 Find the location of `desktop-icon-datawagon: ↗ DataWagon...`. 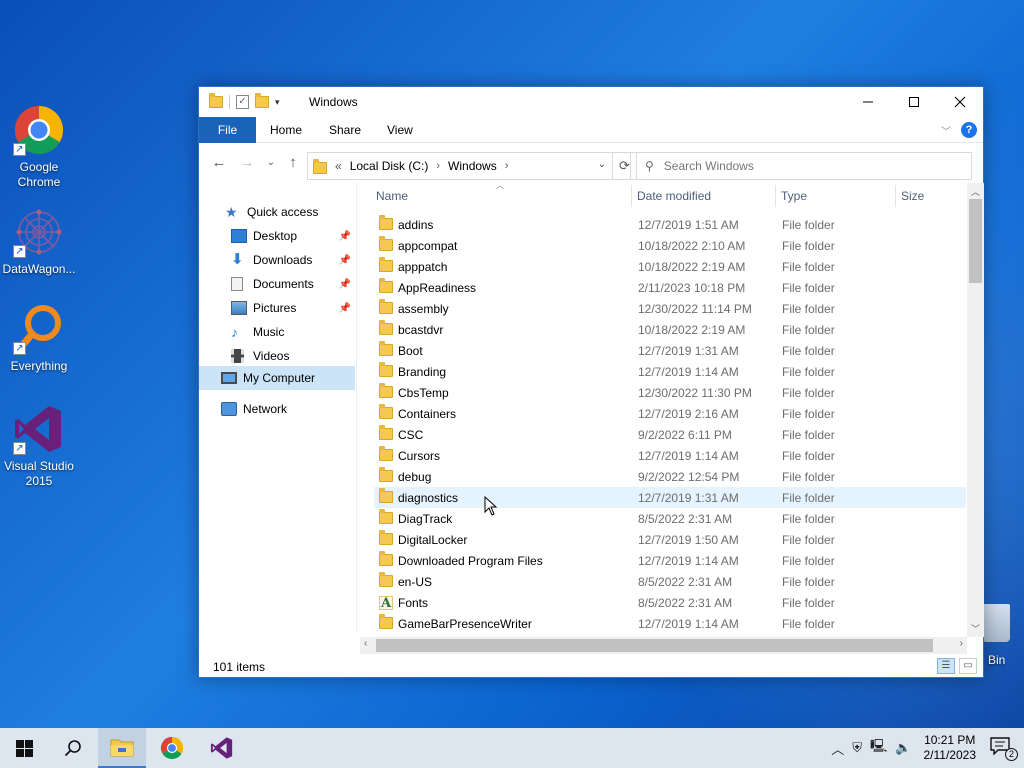

desktop-icon-datawagon: ↗ DataWagon... is located at coordinates (39, 241).